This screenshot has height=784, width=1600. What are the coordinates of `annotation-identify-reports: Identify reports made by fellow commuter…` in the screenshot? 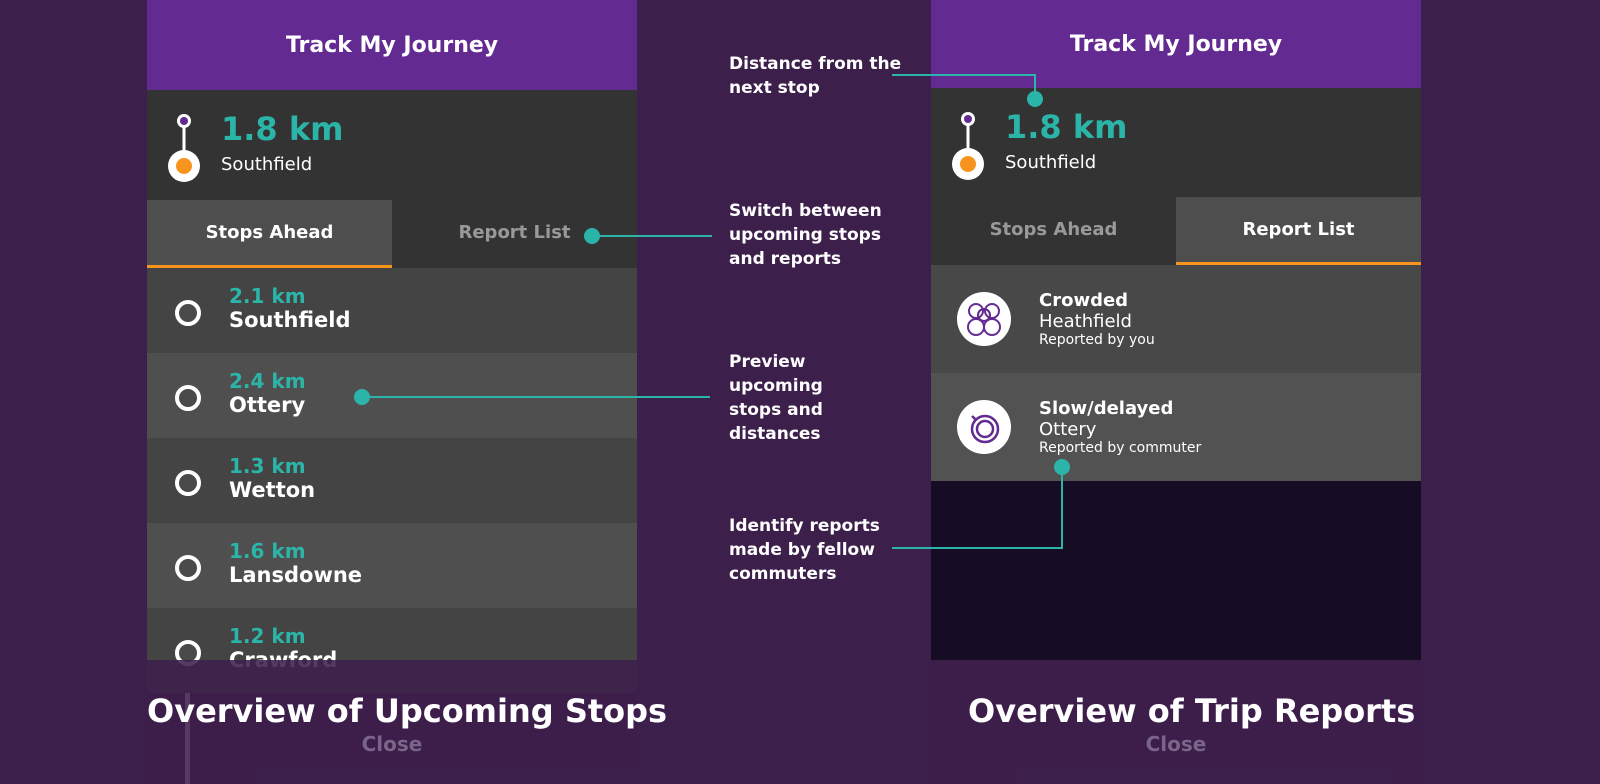 It's located at (804, 550).